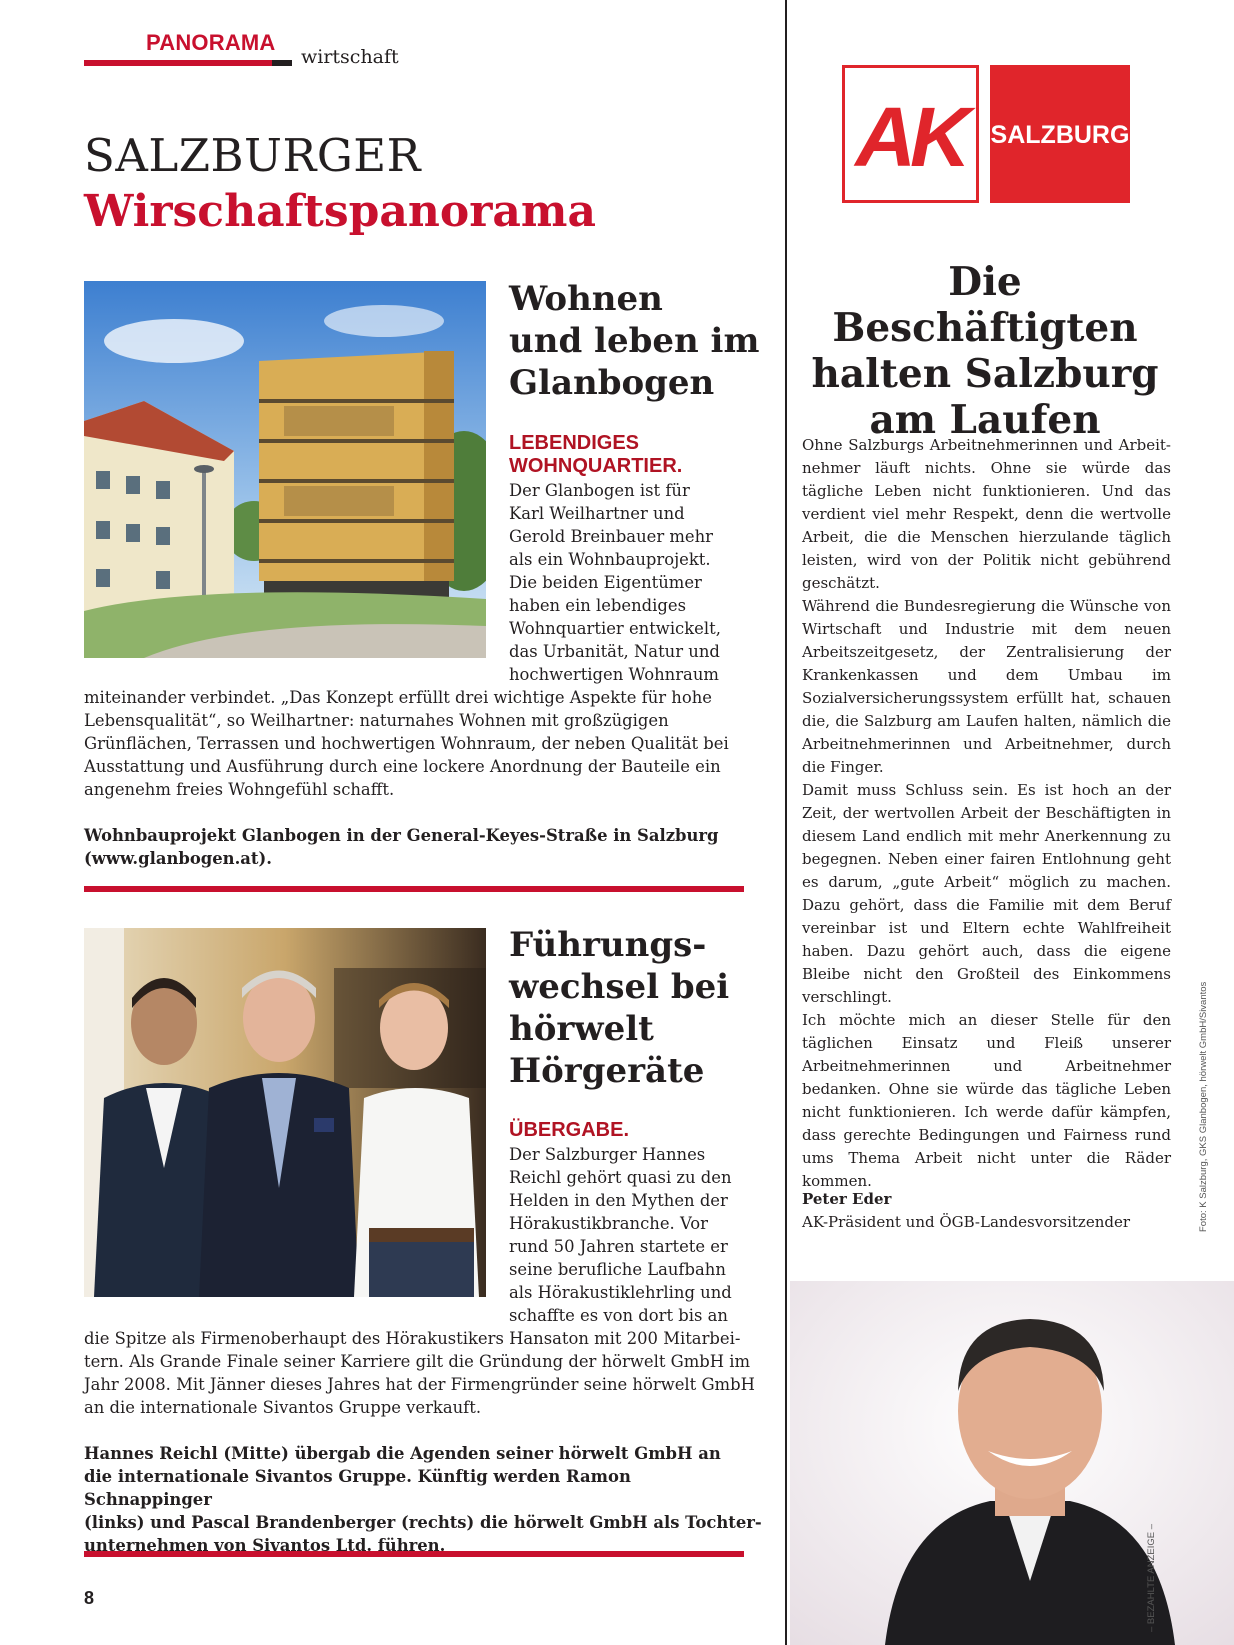 The width and height of the screenshot is (1234, 1645). What do you see at coordinates (607, 1154) in the screenshot?
I see `body-line: Der Salzburger Hannes` at bounding box center [607, 1154].